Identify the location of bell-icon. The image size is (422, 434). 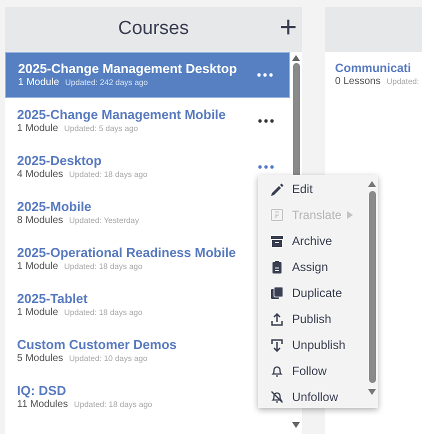
(277, 371).